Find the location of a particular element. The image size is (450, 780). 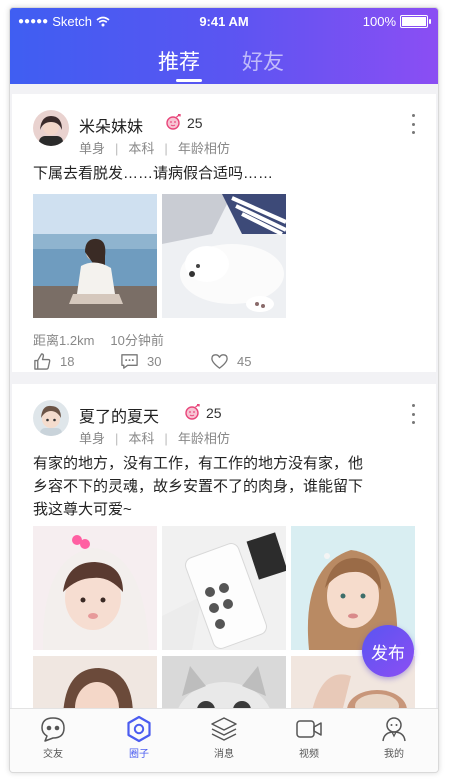

bottom-nav: 交友 圈子 消息 视频 我的 is located at coordinates (224, 740).